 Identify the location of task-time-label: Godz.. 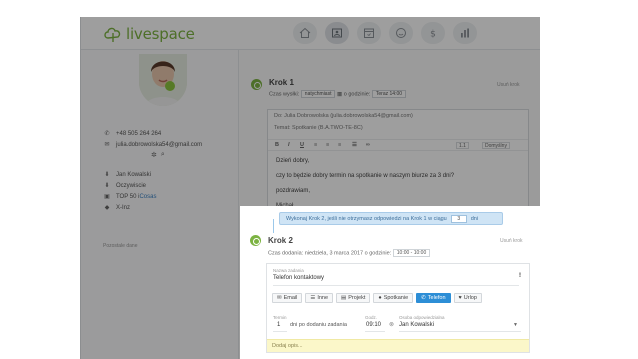
(371, 317).